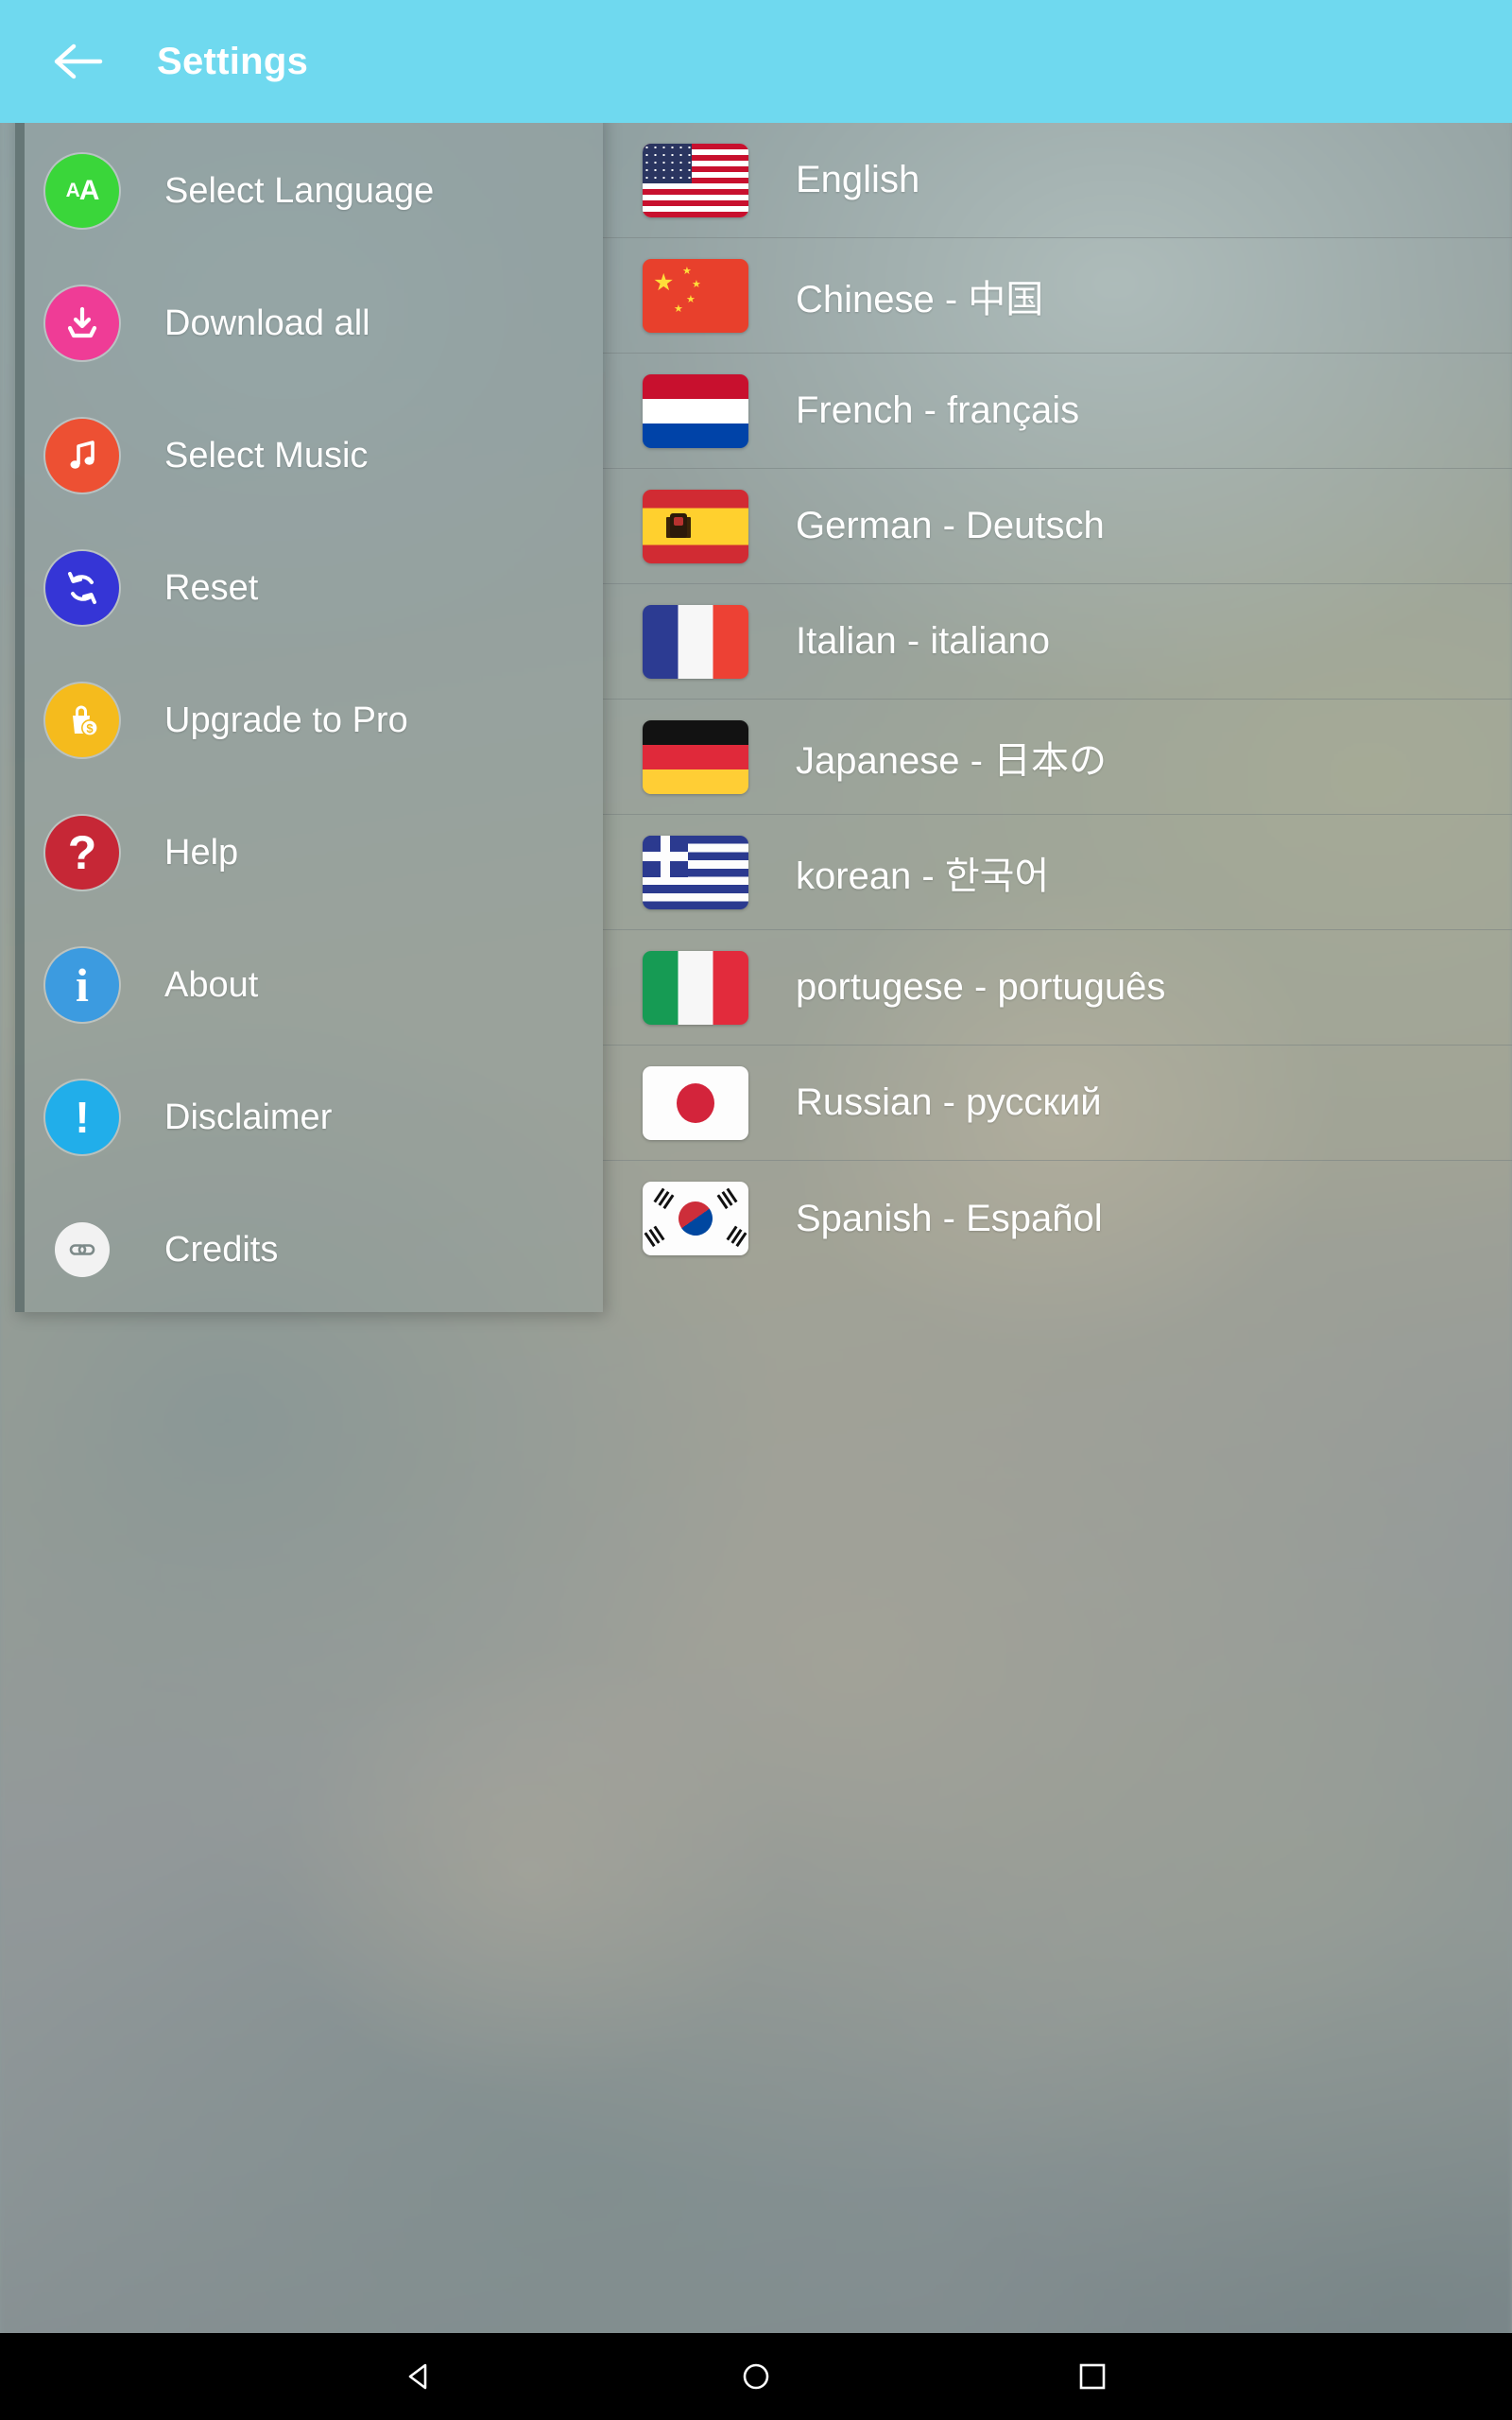 The width and height of the screenshot is (1512, 2420). What do you see at coordinates (419, 2376) in the screenshot?
I see `nav-back-icon` at bounding box center [419, 2376].